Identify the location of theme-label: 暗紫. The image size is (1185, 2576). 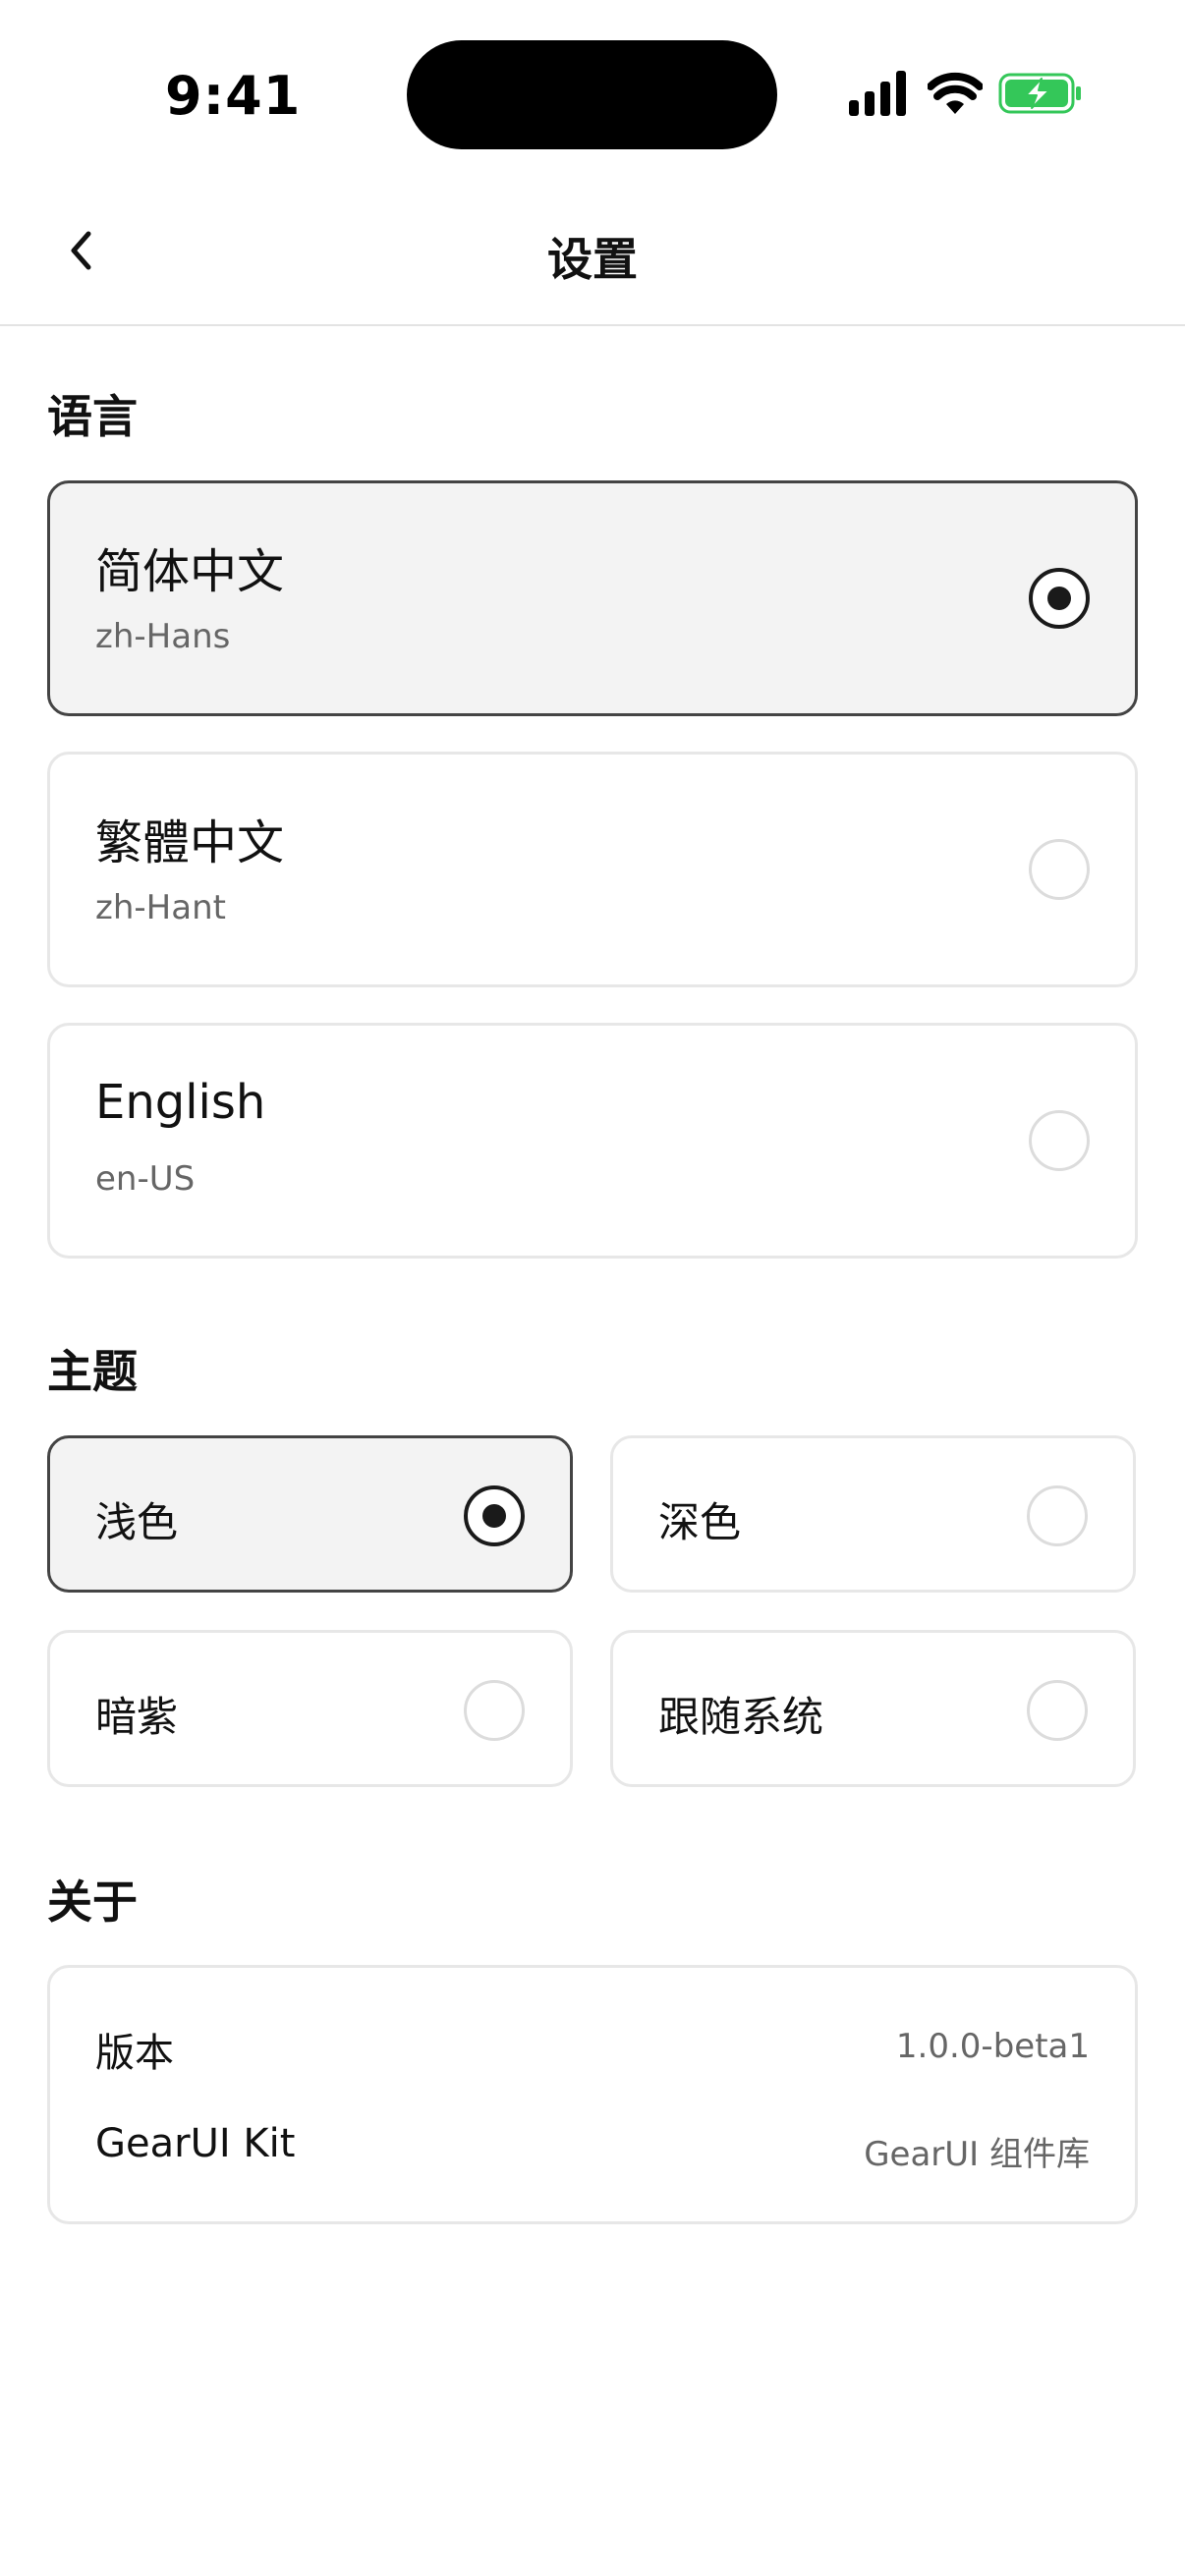
(137, 1717).